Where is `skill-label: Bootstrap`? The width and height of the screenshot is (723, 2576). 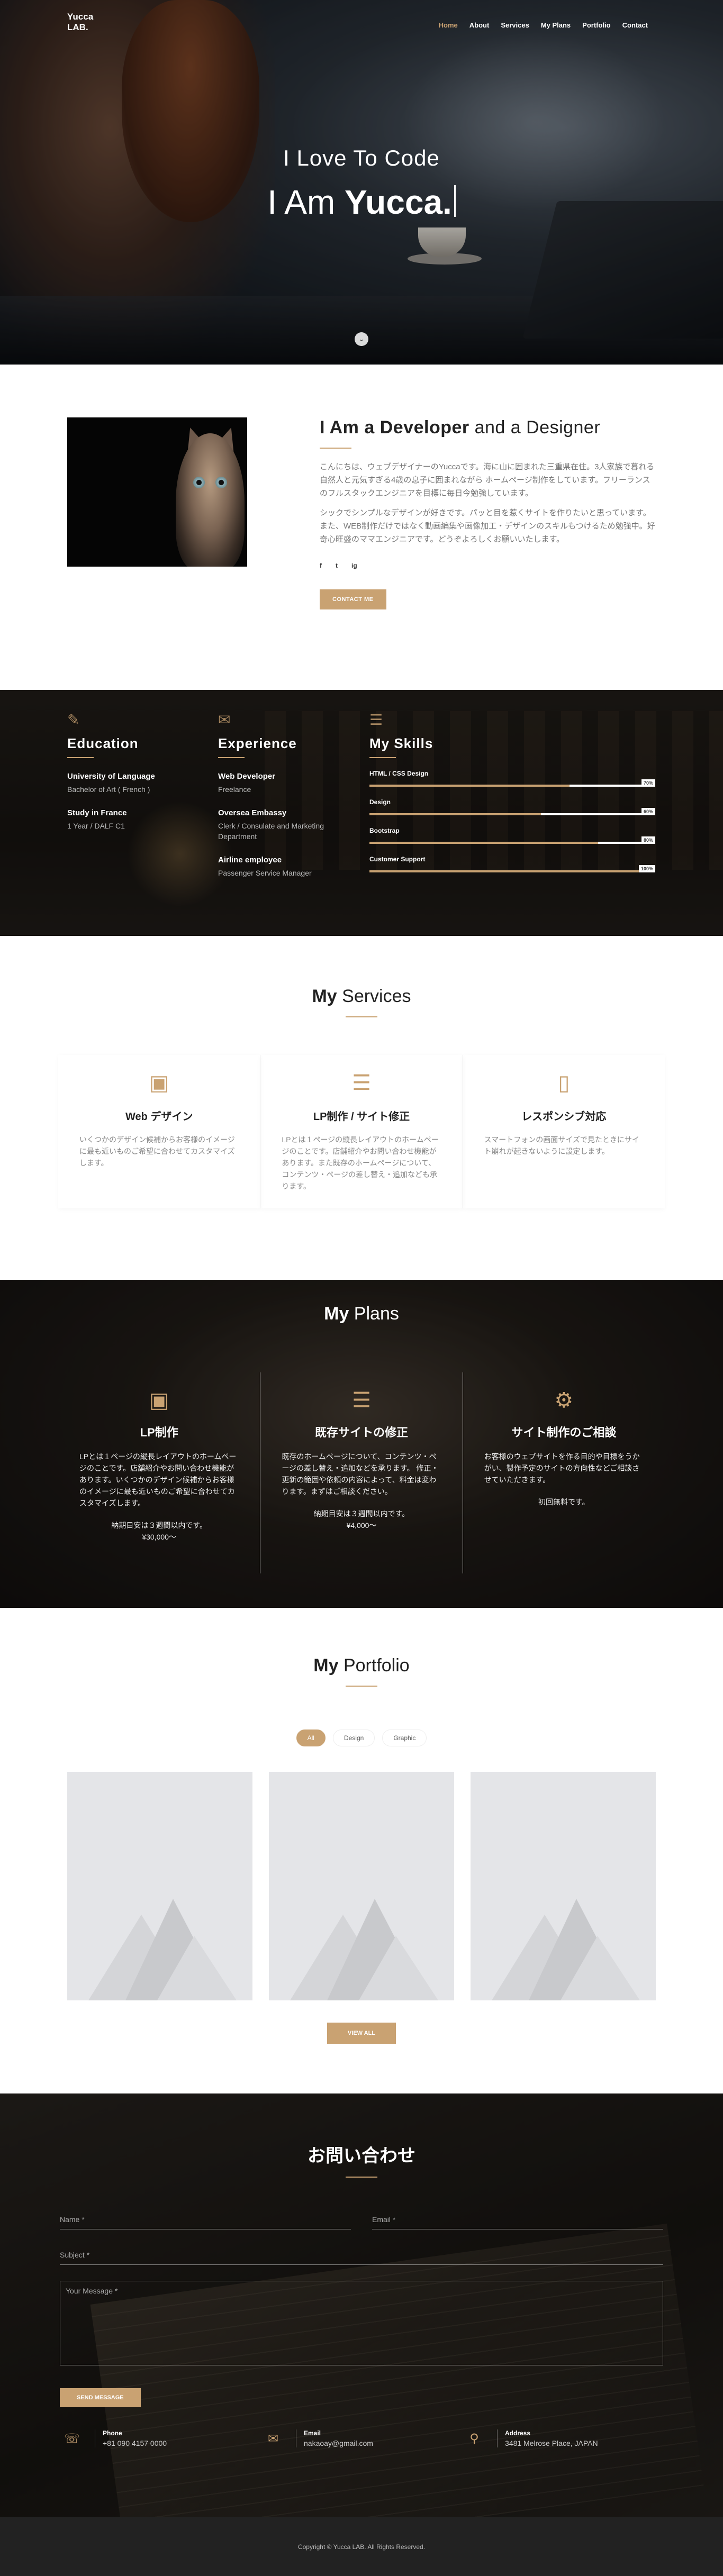
skill-label: Bootstrap is located at coordinates (384, 830).